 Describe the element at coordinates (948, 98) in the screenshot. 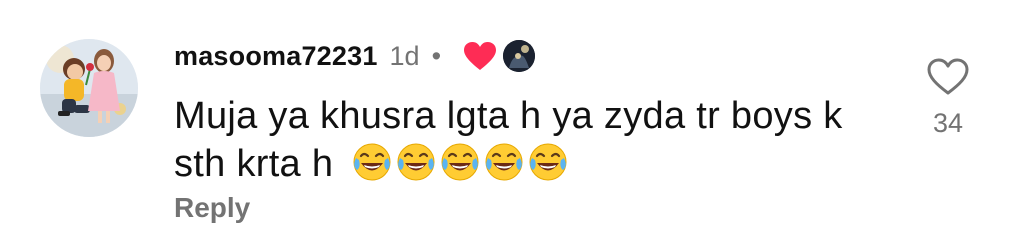

I see `like-button: 34` at that location.